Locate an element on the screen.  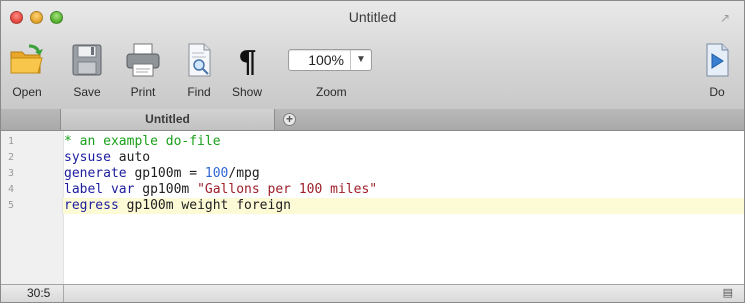
code-text: /mpg is located at coordinates (244, 173).